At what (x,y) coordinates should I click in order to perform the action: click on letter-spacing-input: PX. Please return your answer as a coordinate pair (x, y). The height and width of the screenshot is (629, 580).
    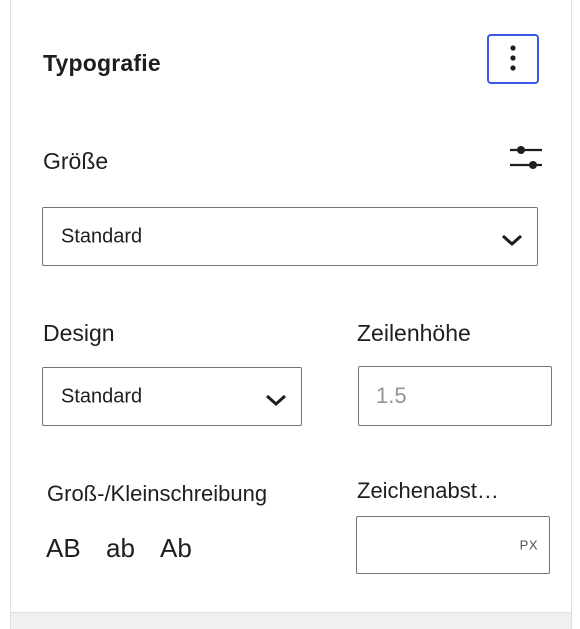
    Looking at the image, I should click on (453, 545).